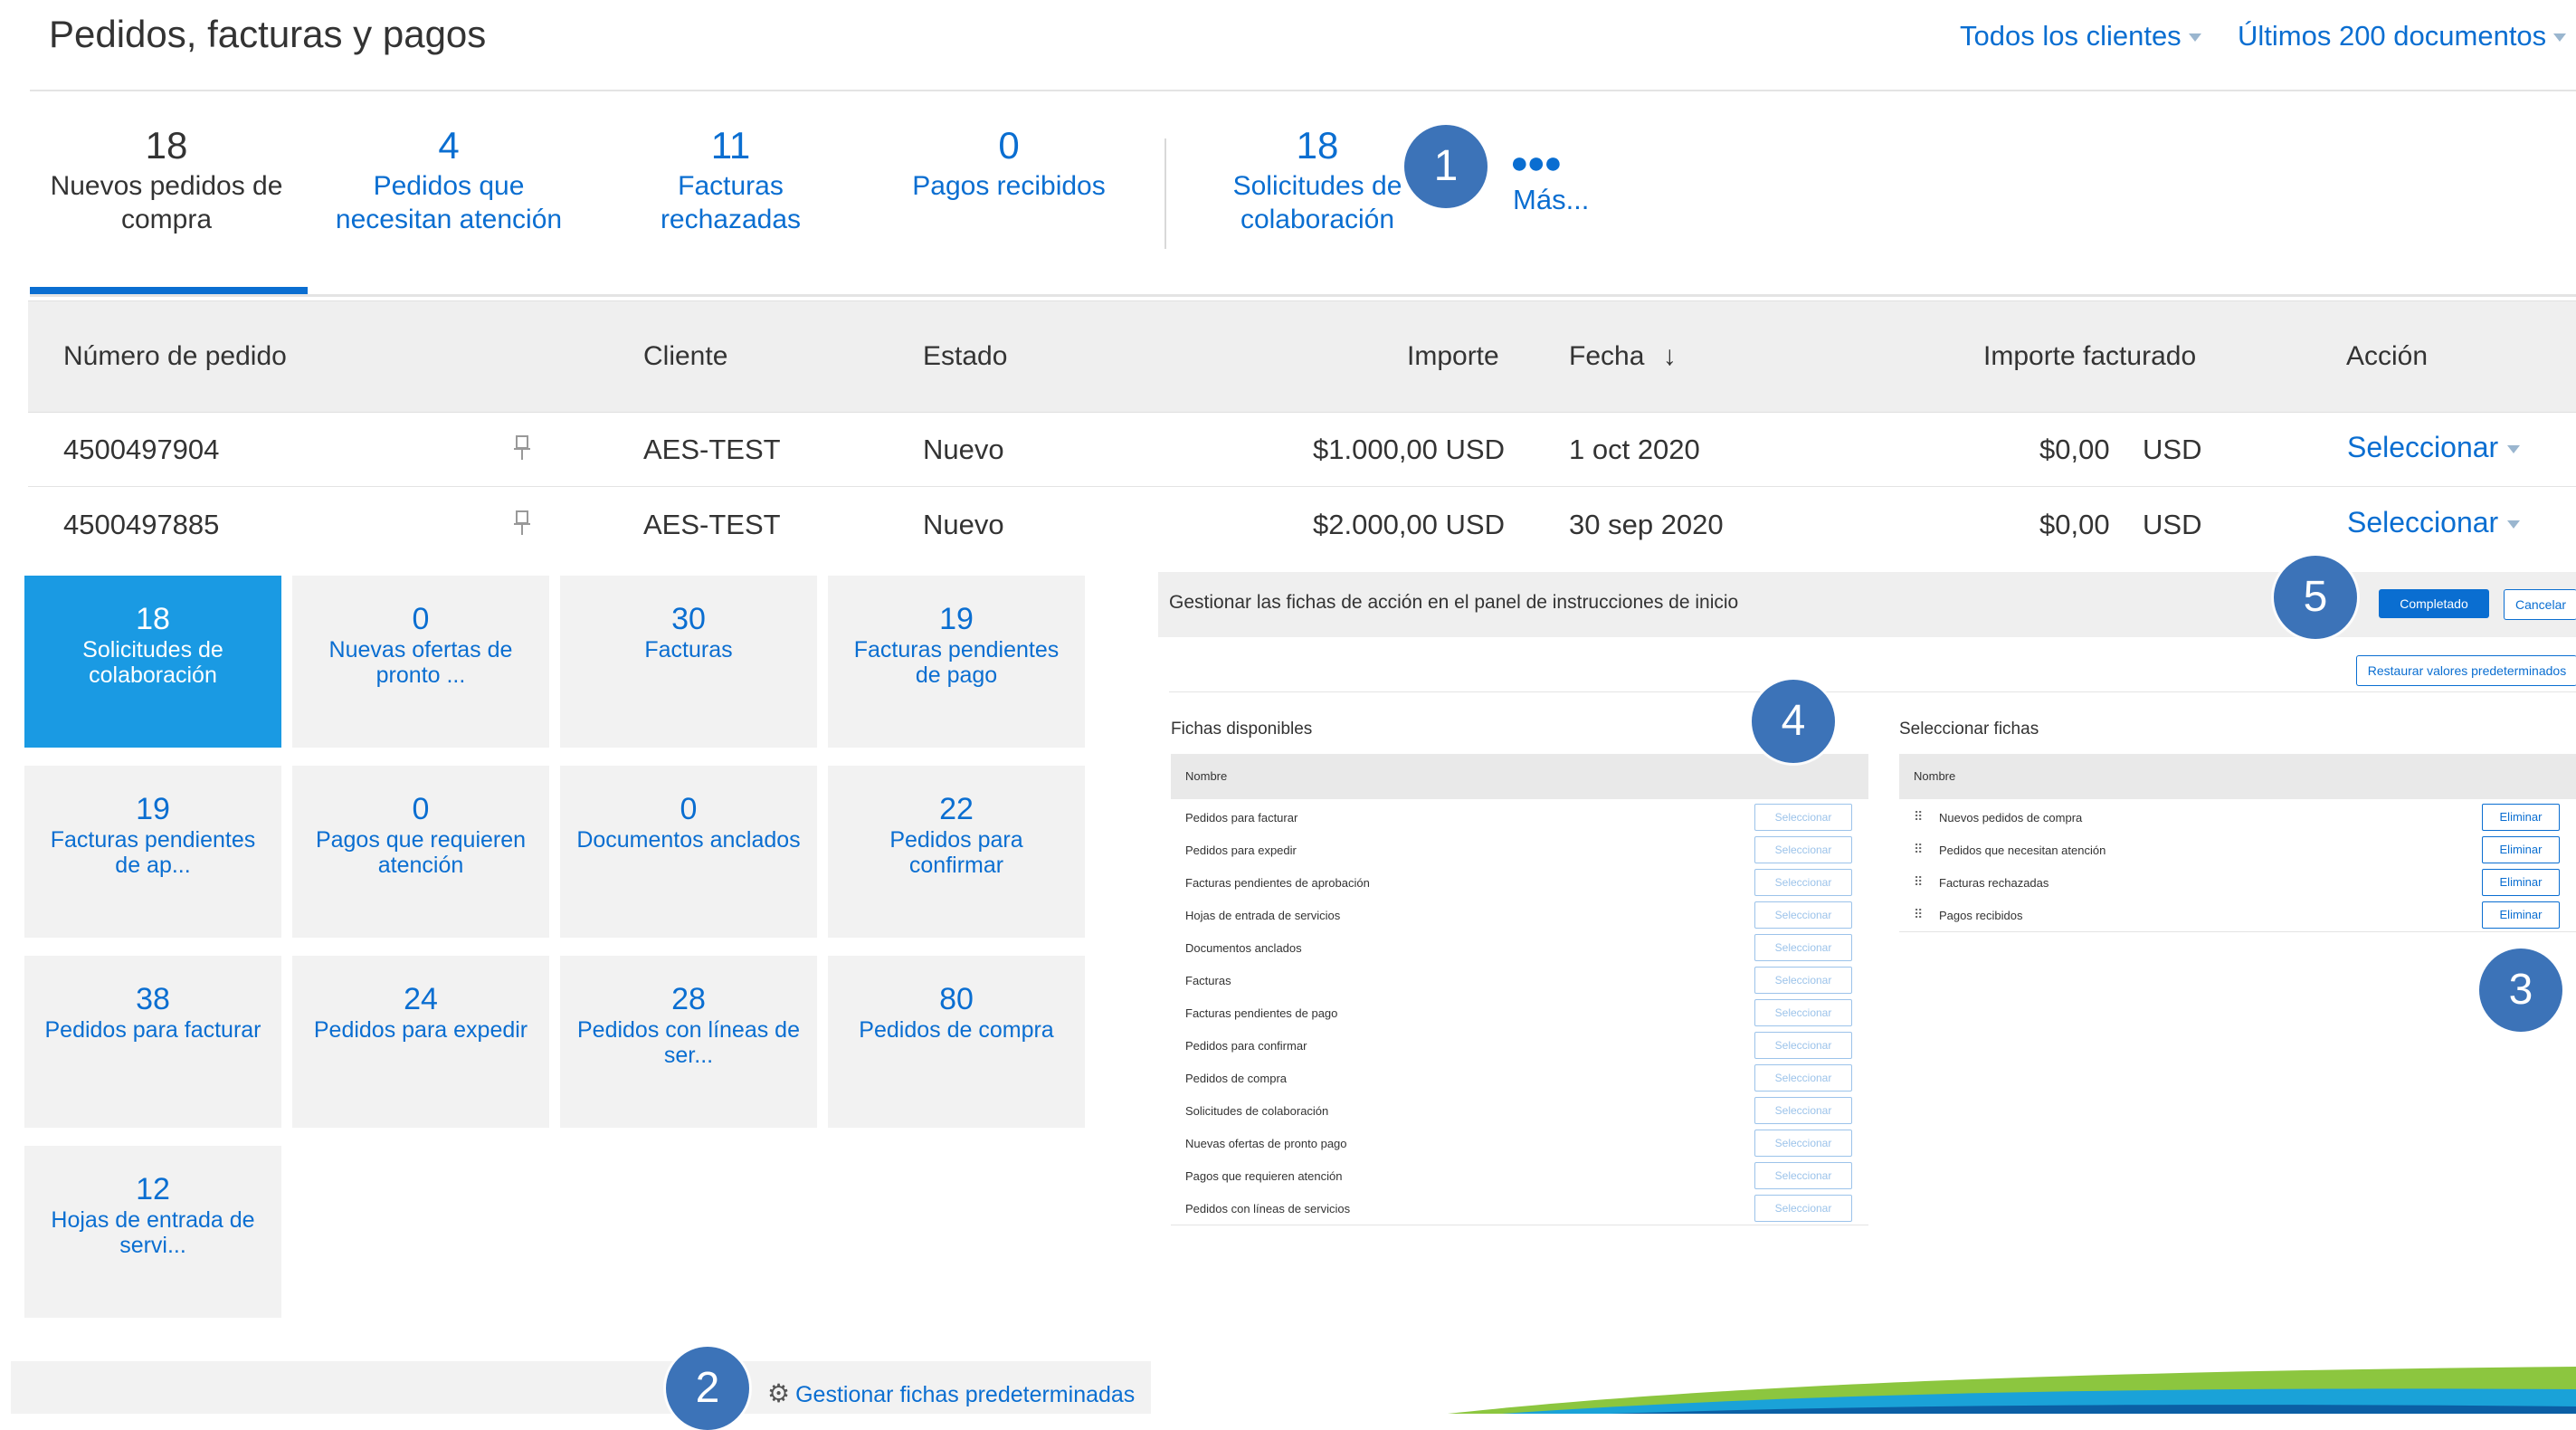 The height and width of the screenshot is (1430, 2576). Describe the element at coordinates (1009, 186) in the screenshot. I see `tab-label: Pagos recibidos` at that location.